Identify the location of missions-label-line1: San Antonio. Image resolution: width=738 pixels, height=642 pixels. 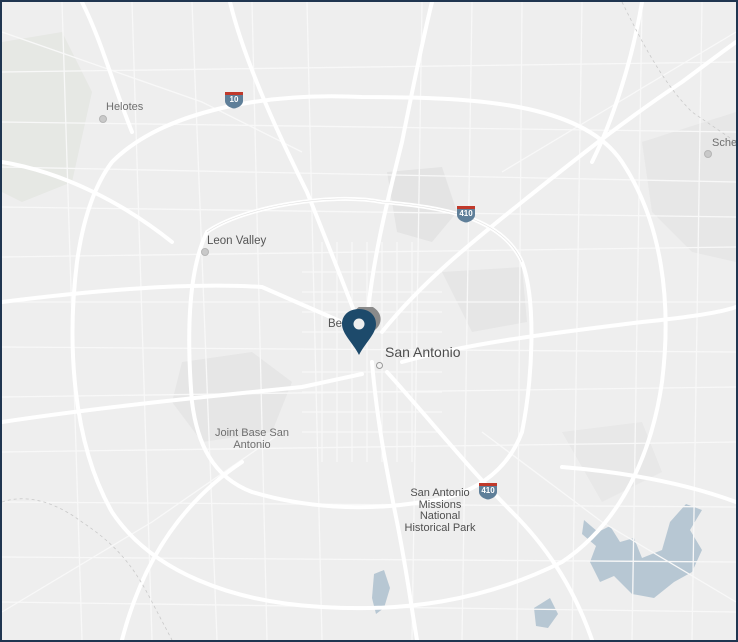
(440, 493).